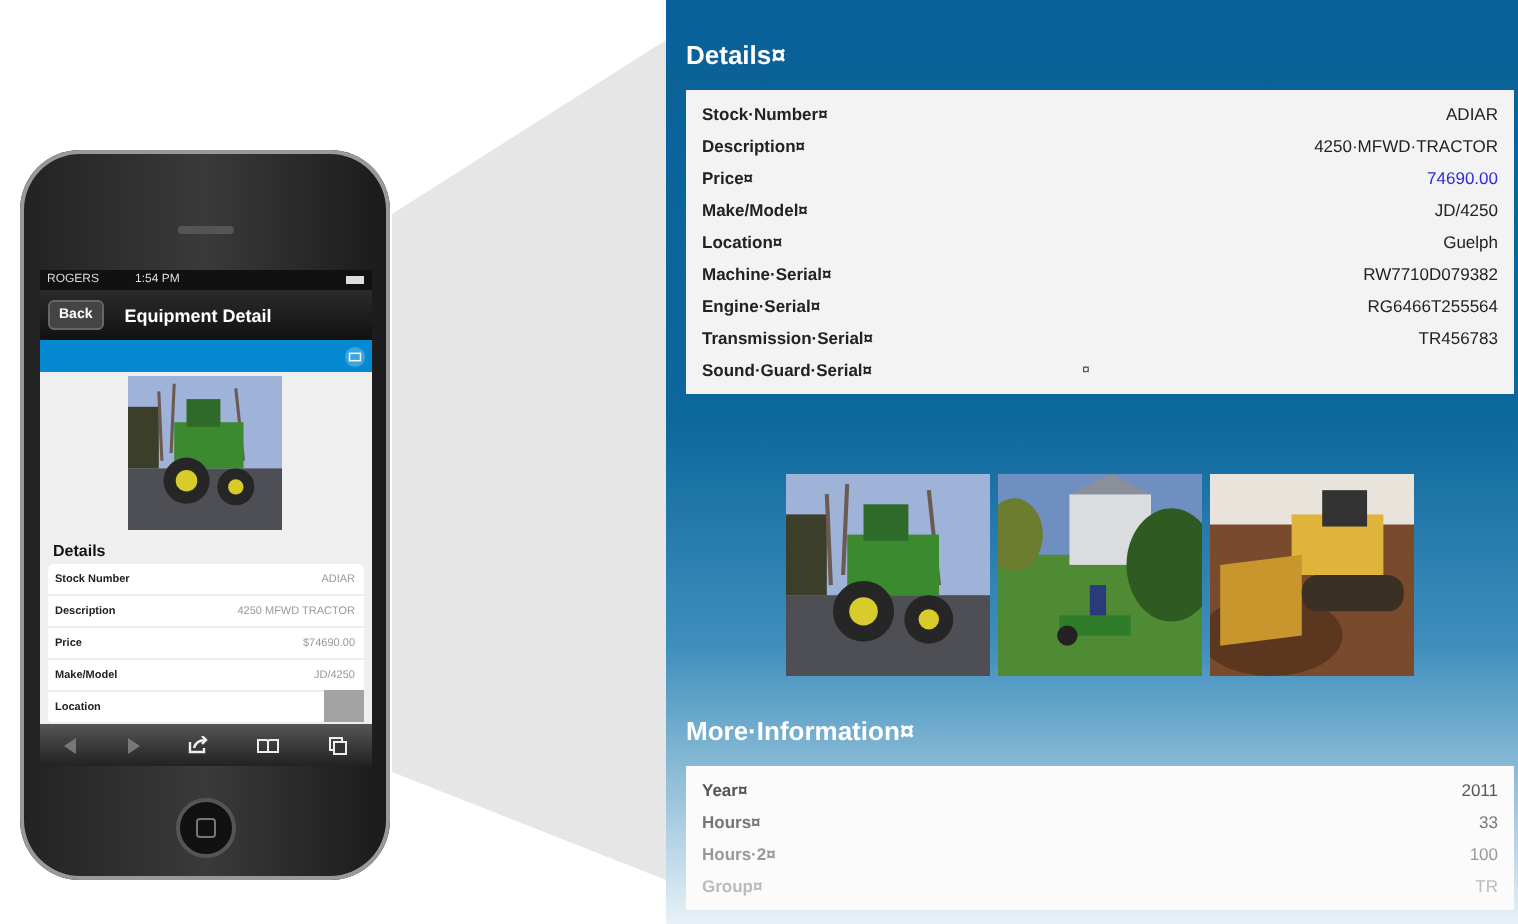  Describe the element at coordinates (766, 114) in the screenshot. I see `row-label: Stock·Number¤` at that location.